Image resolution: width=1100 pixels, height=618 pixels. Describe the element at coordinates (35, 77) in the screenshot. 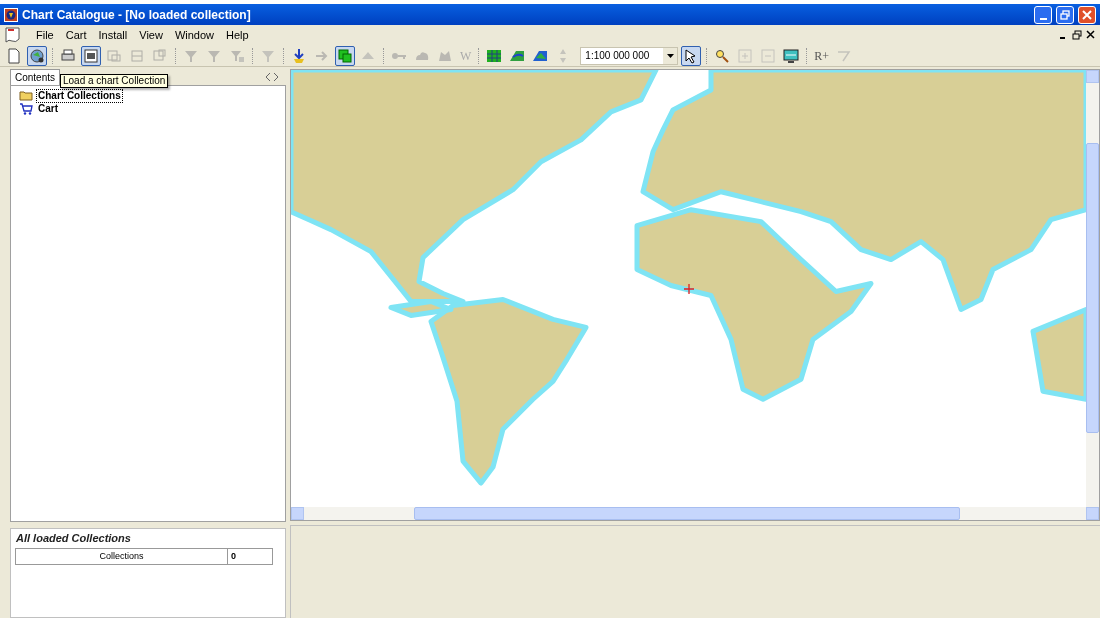

I see `panel-tab: Contents` at that location.